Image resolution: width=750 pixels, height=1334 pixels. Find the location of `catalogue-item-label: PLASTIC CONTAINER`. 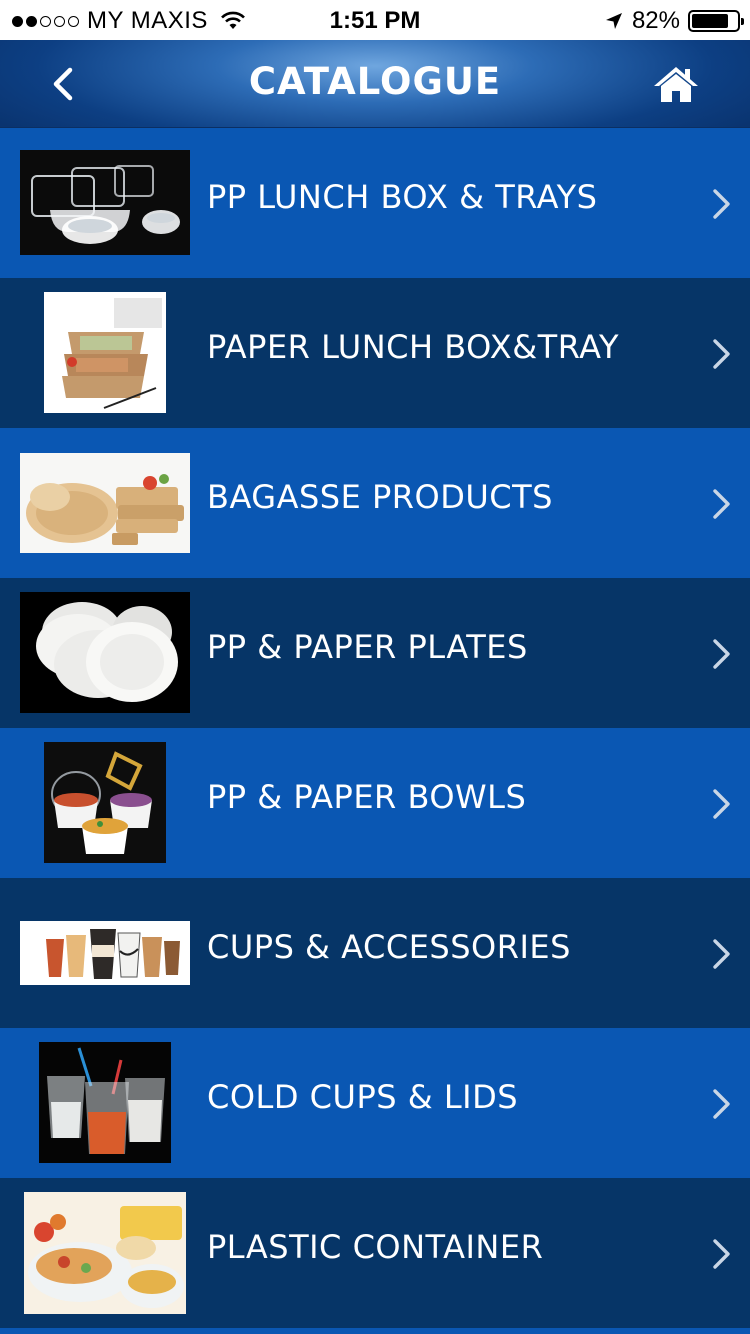

catalogue-item-label: PLASTIC CONTAINER is located at coordinates (375, 1247).